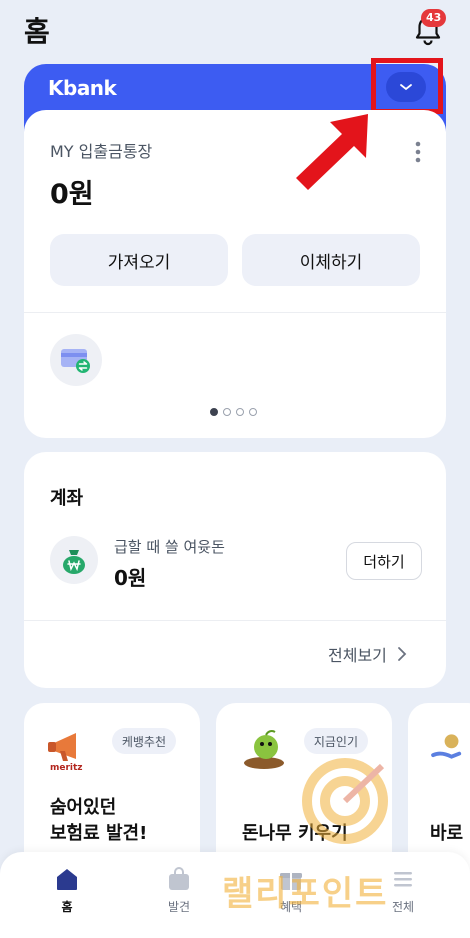 The height and width of the screenshot is (938, 470). Describe the element at coordinates (143, 741) in the screenshot. I see `promo-tag: 케뱅추천` at that location.